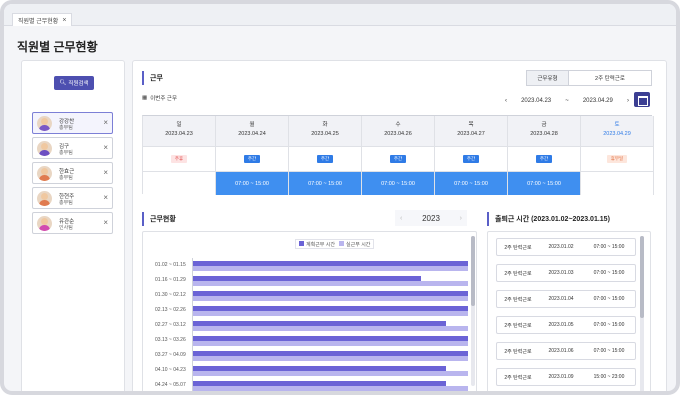 The height and width of the screenshot is (395, 680). I want to click on tab-bar: 직원별 근무현황 ×, so click(340, 15).